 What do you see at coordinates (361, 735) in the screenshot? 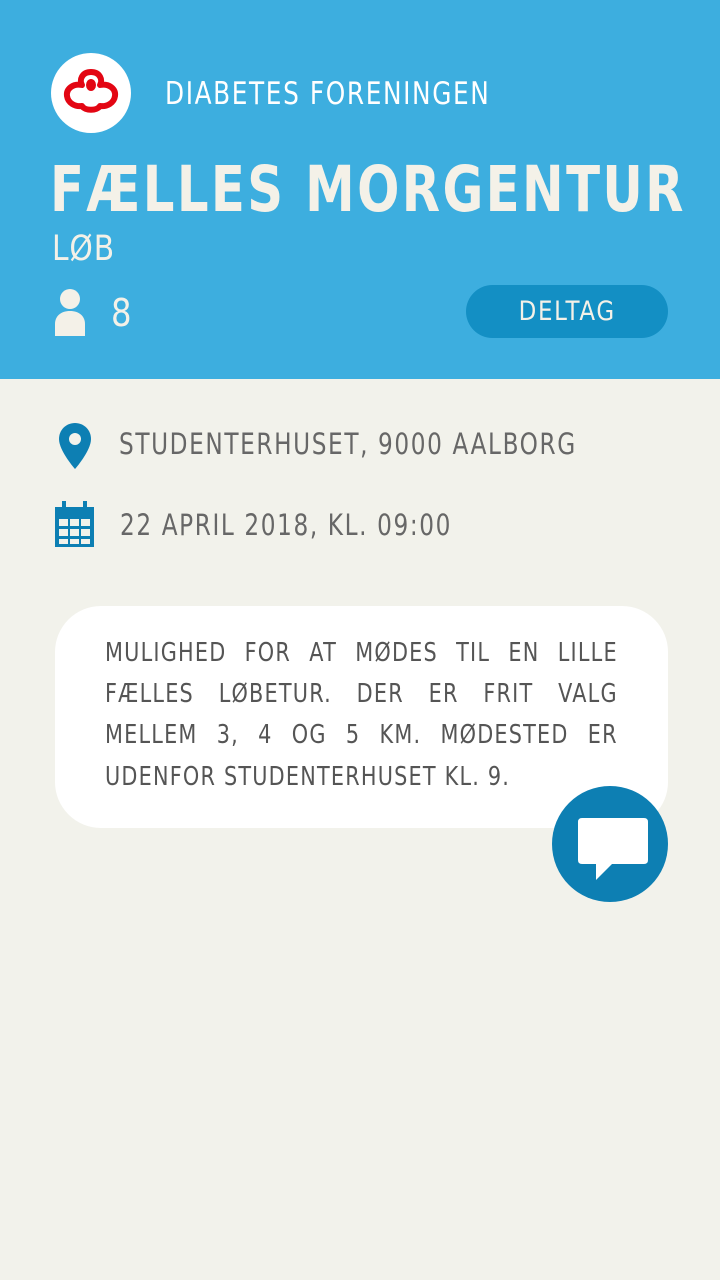
I see `description-line: MELLEM 3, 4 OG 5 KM. MØDESTED ER` at bounding box center [361, 735].